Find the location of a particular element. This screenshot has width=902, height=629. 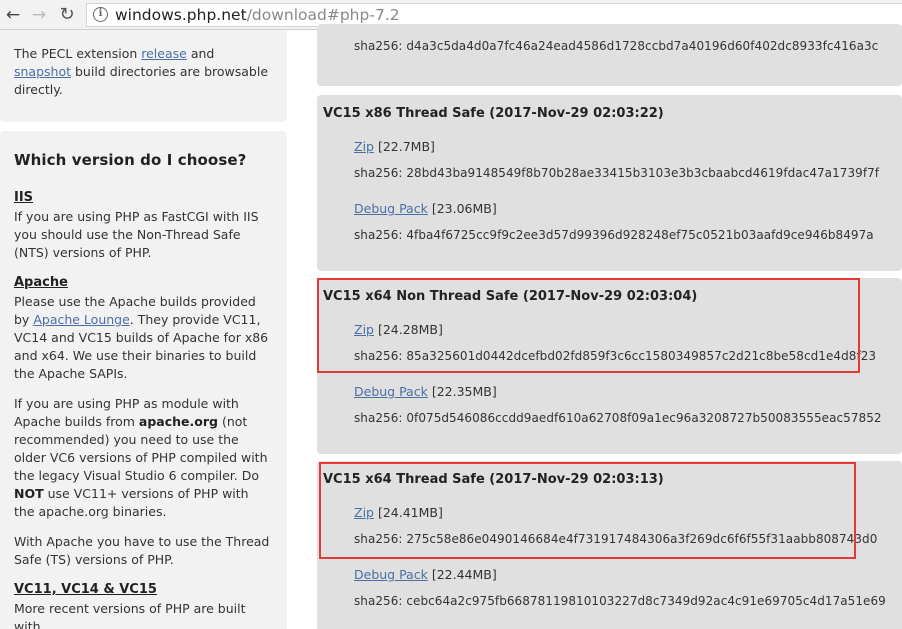

zip-item: Zip [22.7MB] is located at coordinates (394, 146).